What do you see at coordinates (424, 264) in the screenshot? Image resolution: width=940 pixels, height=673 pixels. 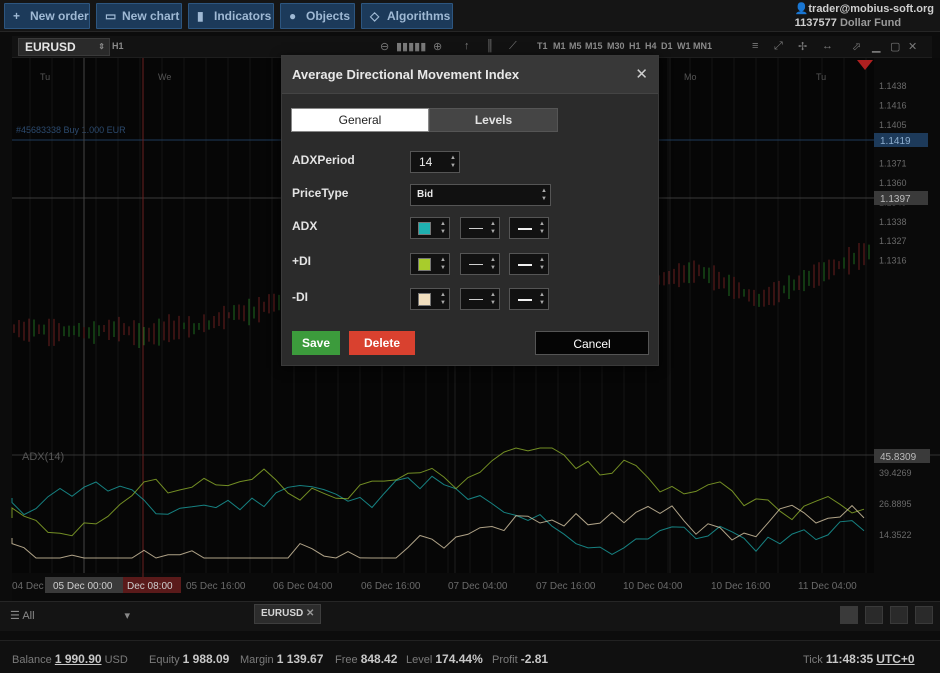 I see `plus-di-color-swatch` at bounding box center [424, 264].